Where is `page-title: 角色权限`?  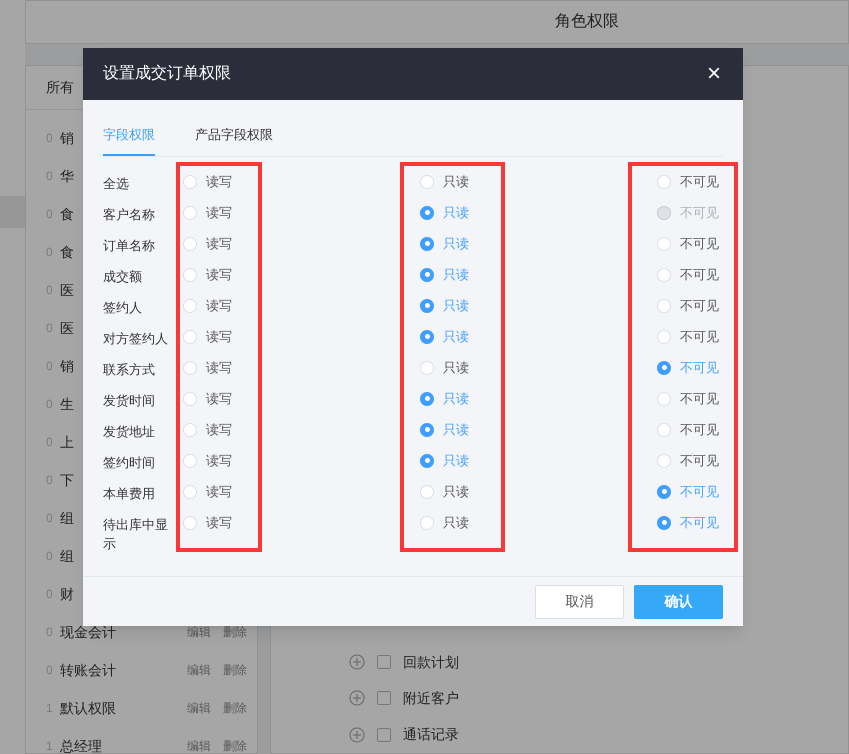
page-title: 角色权限 is located at coordinates (587, 22).